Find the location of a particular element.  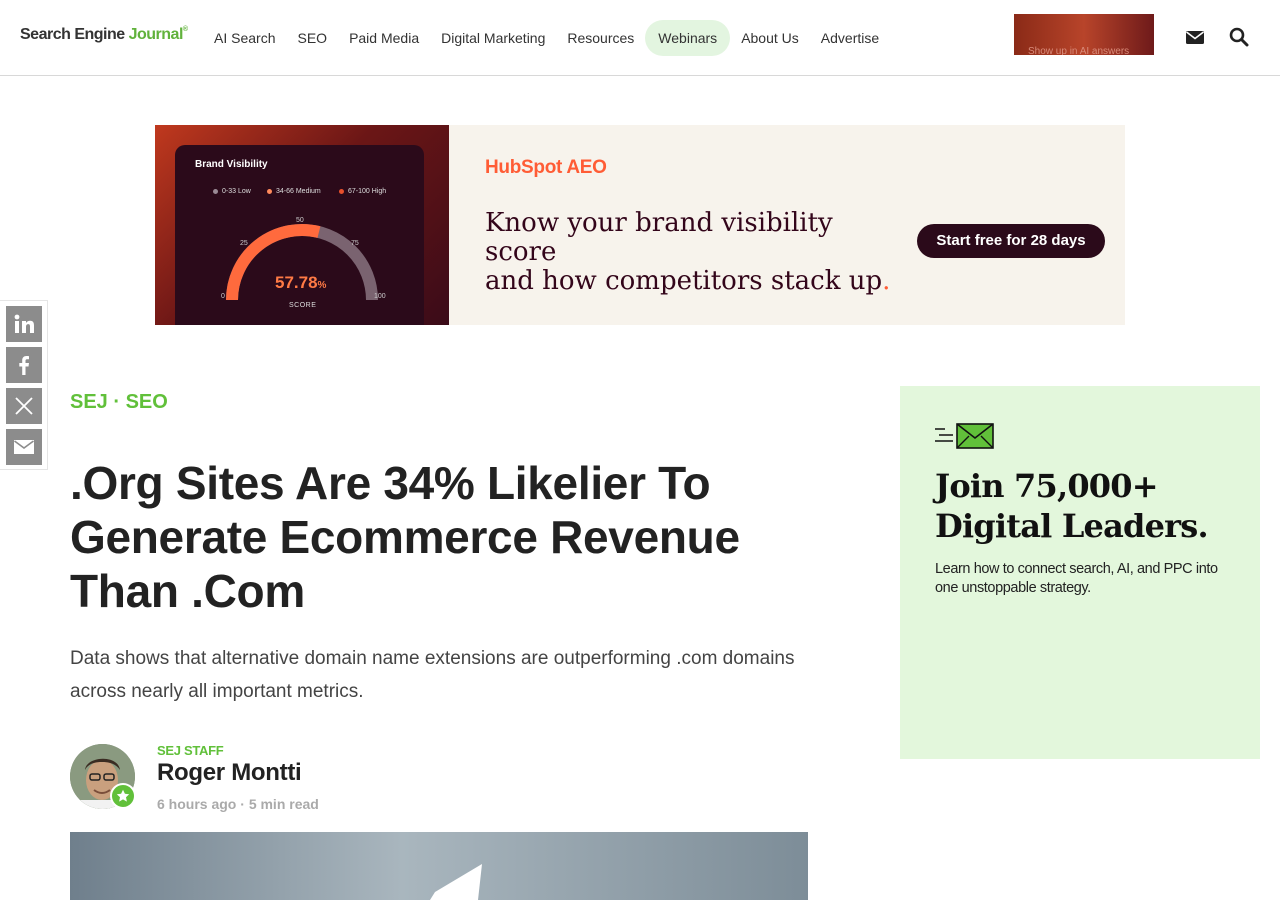

promo-title: Join 75,000+ Digital Leaders. is located at coordinates (1072, 506).